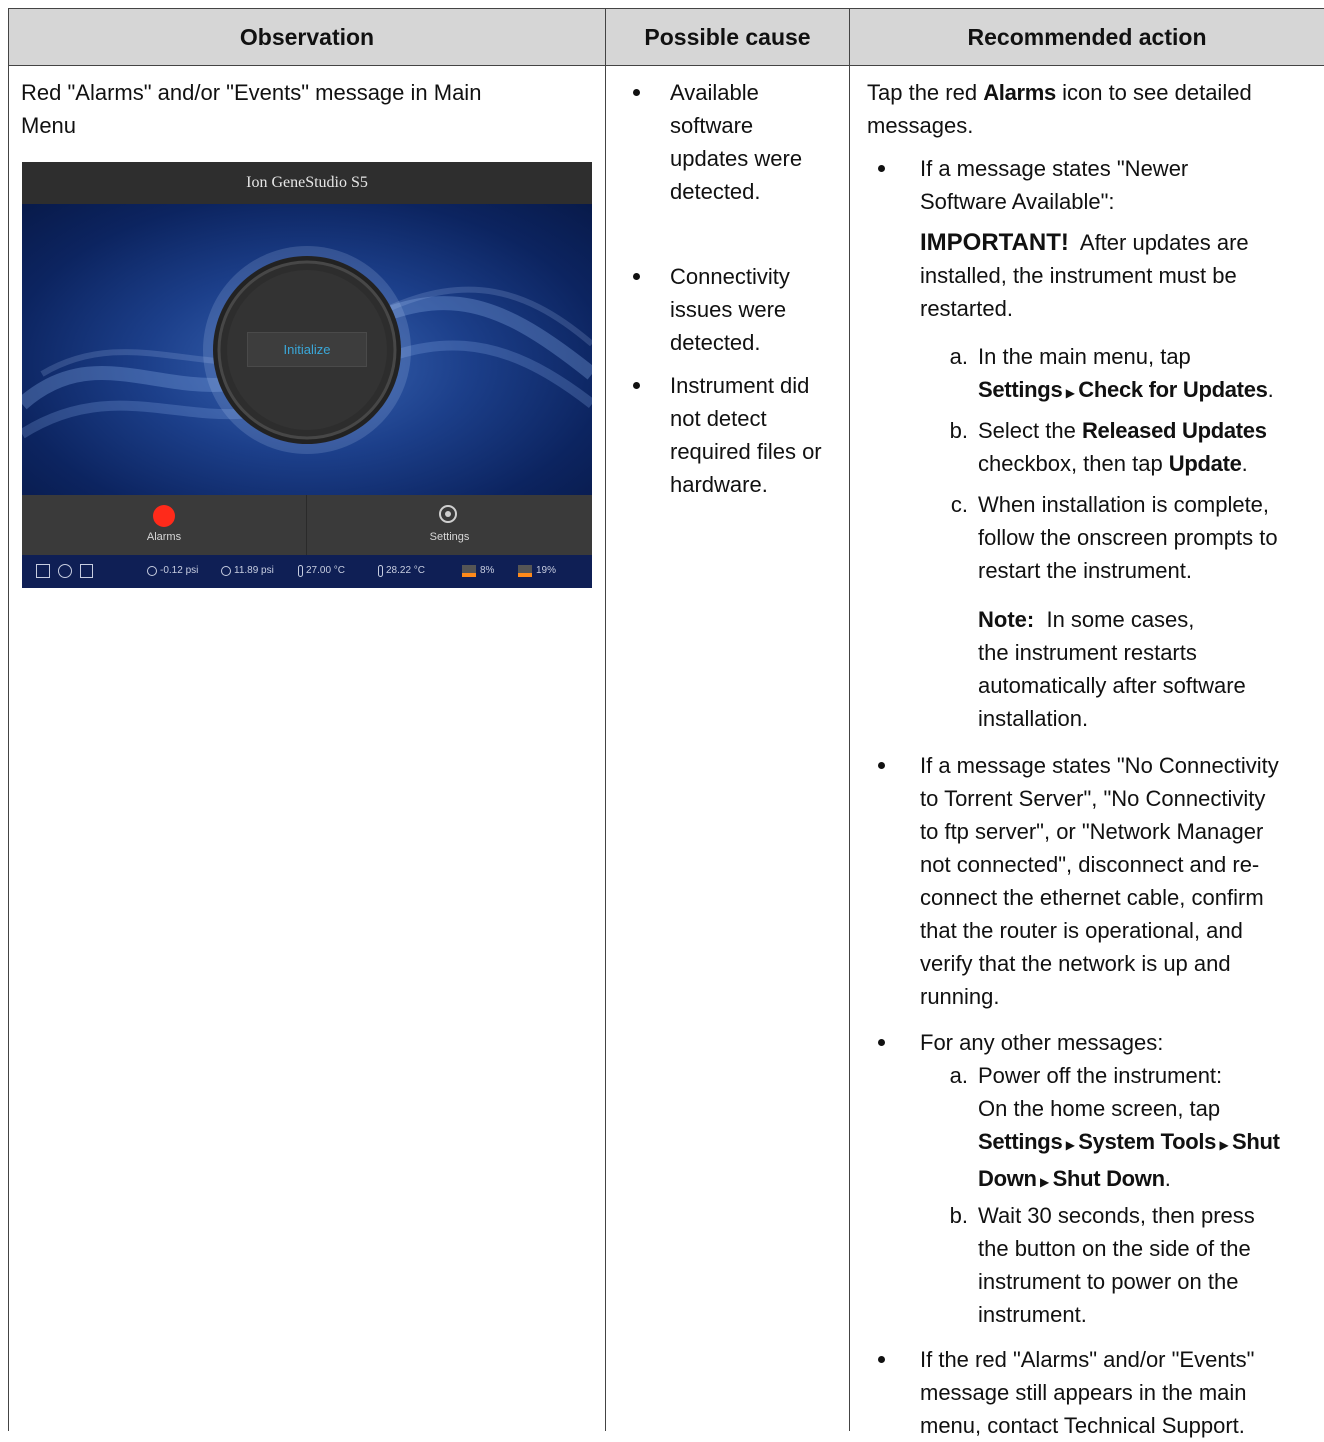 The width and height of the screenshot is (1324, 1442). I want to click on action-line: Wait 30 seconds, then press, so click(1116, 1215).